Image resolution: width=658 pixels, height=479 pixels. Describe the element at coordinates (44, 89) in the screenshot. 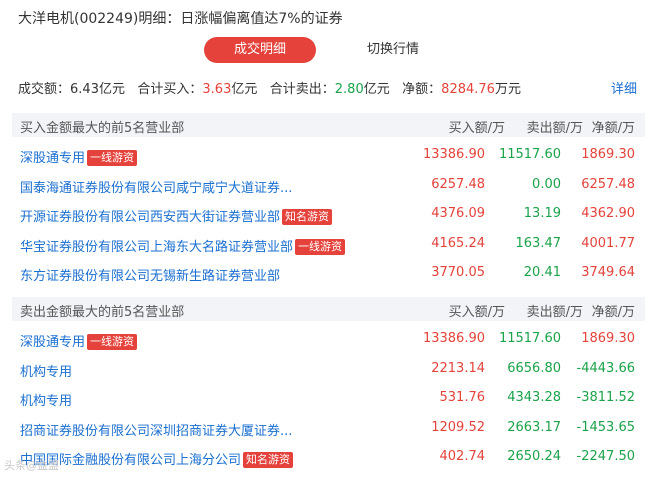

I see `volume-label: 成交额：` at that location.